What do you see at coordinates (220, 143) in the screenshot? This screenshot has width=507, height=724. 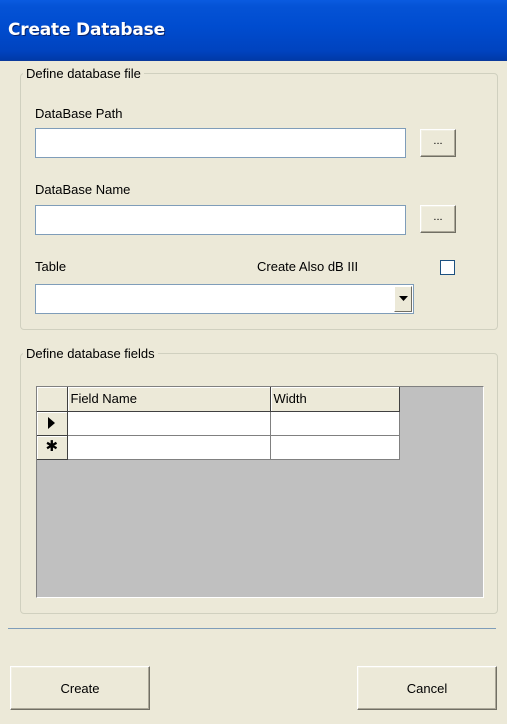 I see `database-path-input` at bounding box center [220, 143].